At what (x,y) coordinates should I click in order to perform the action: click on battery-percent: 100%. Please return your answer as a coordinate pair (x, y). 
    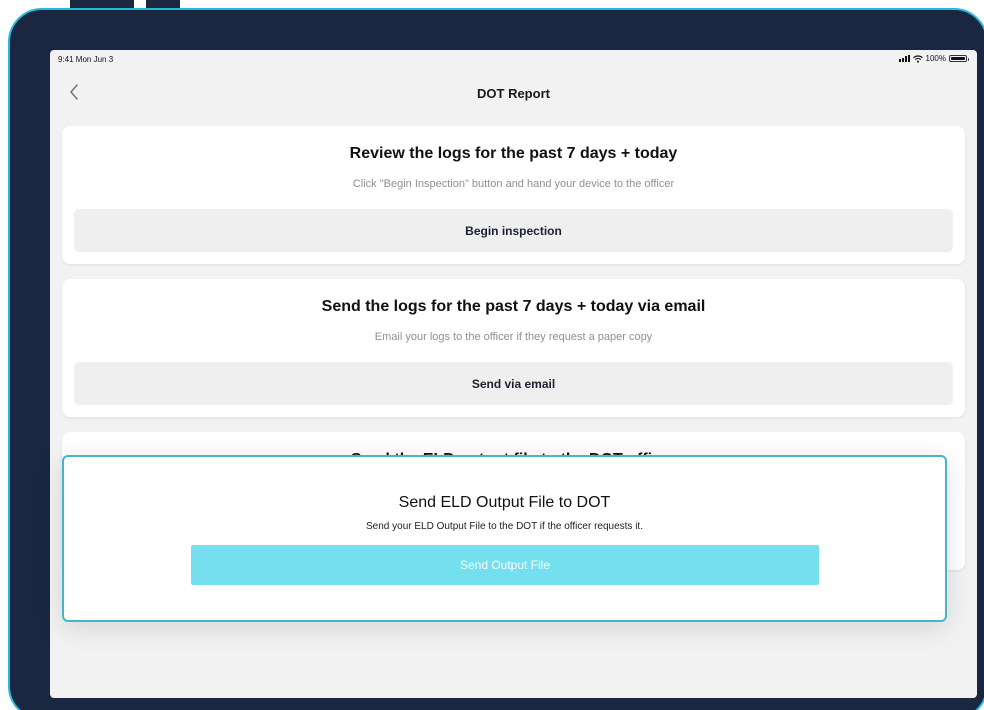
    Looking at the image, I should click on (935, 58).